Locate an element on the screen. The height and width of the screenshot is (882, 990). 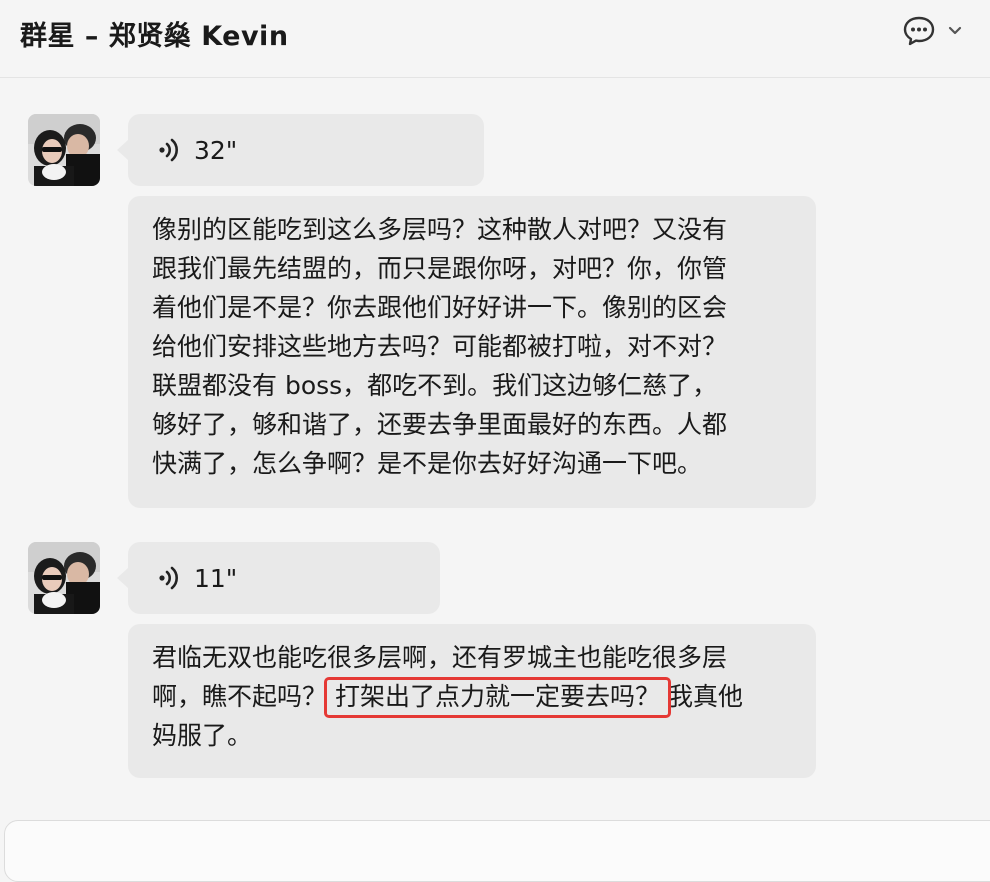
highlighted-text: 打架出了点力就一定要去吗？ is located at coordinates (498, 697).